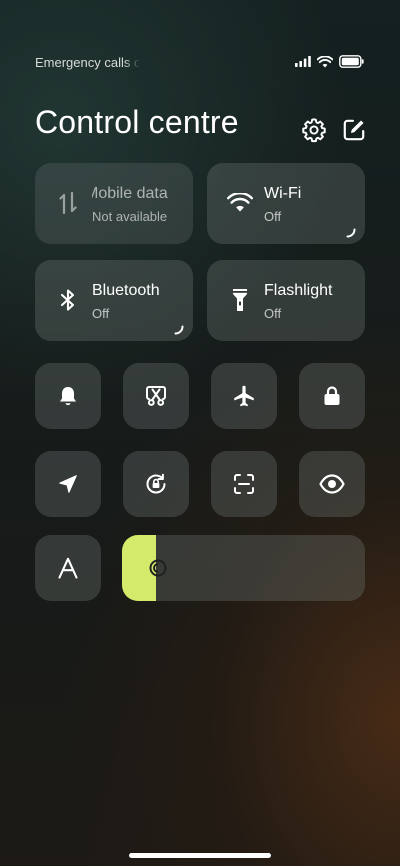 This screenshot has height=866, width=400. I want to click on home-indicator, so click(200, 855).